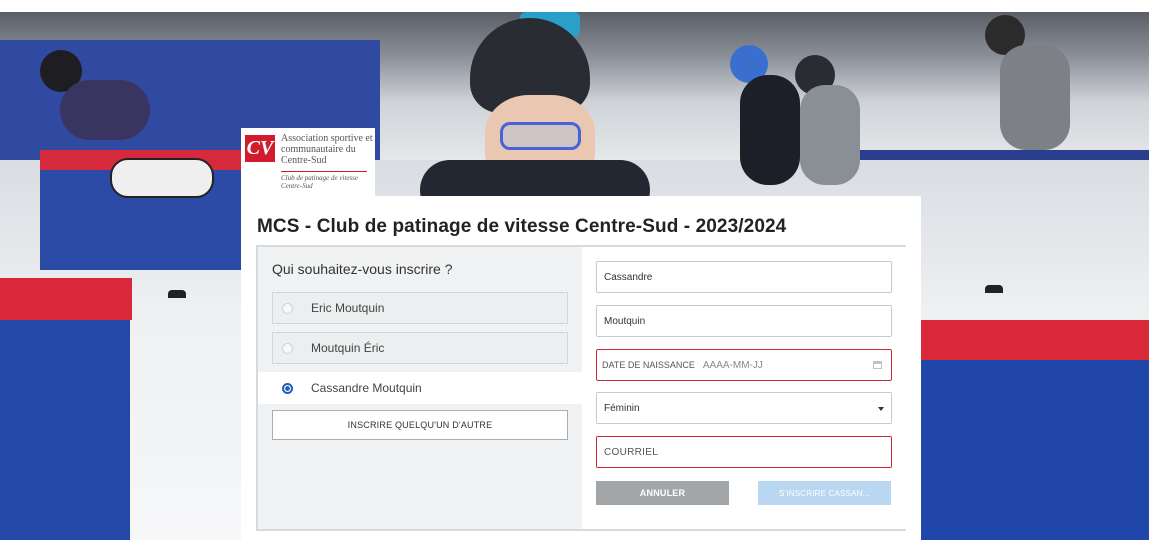 Image resolution: width=1149 pixels, height=540 pixels. What do you see at coordinates (162, 178) in the screenshot?
I see `glove` at bounding box center [162, 178].